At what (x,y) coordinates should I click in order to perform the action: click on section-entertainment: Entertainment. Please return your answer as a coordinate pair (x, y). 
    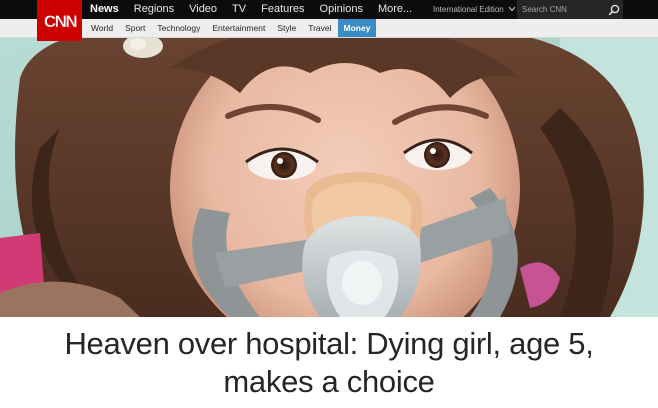
    Looking at the image, I should click on (238, 28).